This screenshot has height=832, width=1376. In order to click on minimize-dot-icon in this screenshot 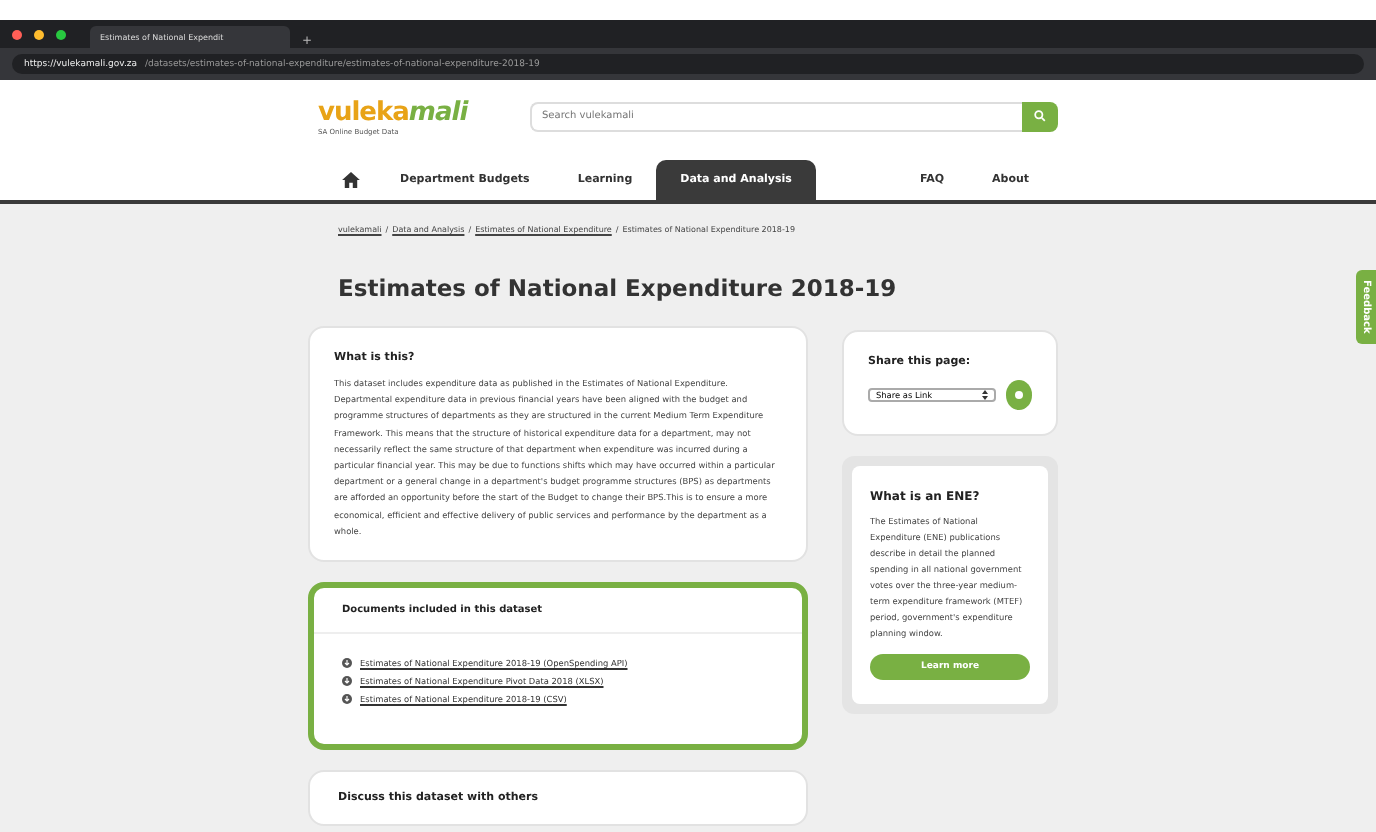, I will do `click(39, 34)`.